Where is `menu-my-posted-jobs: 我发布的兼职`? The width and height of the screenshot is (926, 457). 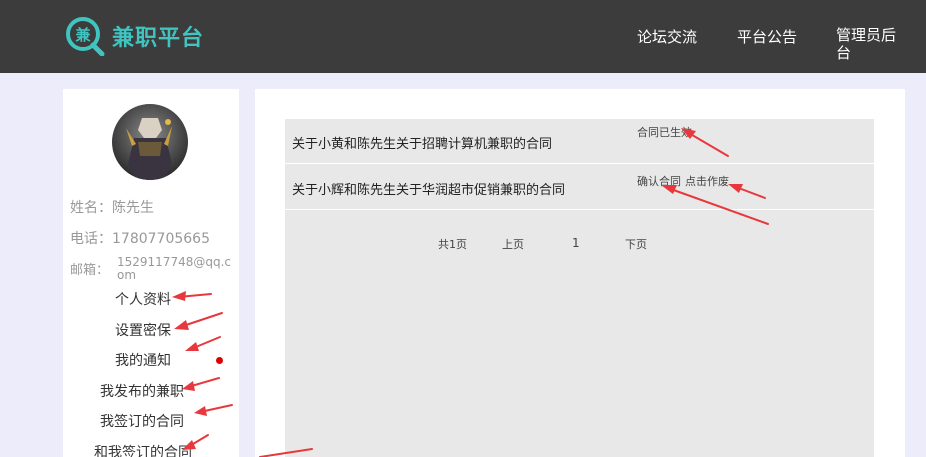 menu-my-posted-jobs: 我发布的兼职 is located at coordinates (142, 391).